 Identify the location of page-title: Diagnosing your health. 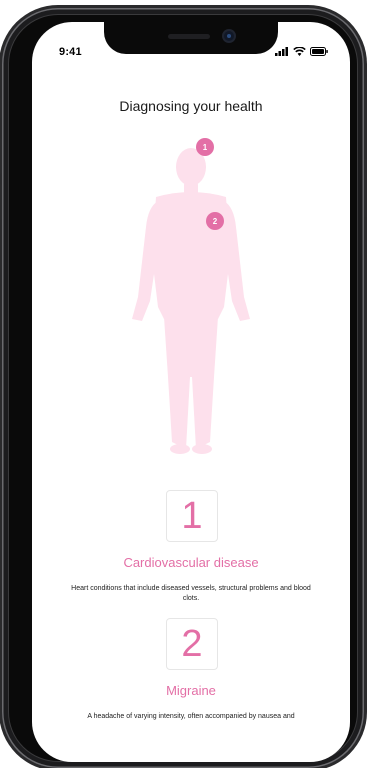
(191, 106).